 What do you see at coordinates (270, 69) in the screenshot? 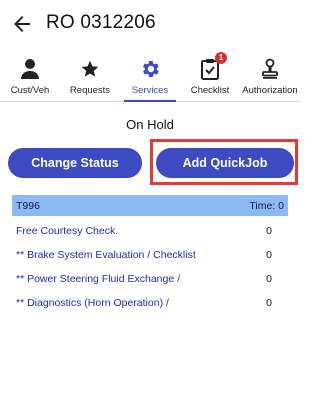
I see `stamp-icon` at bounding box center [270, 69].